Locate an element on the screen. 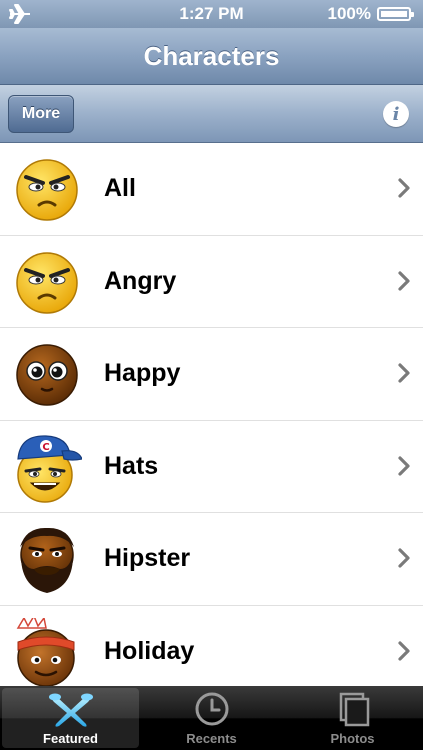  happy-face-icon is located at coordinates (47, 375).